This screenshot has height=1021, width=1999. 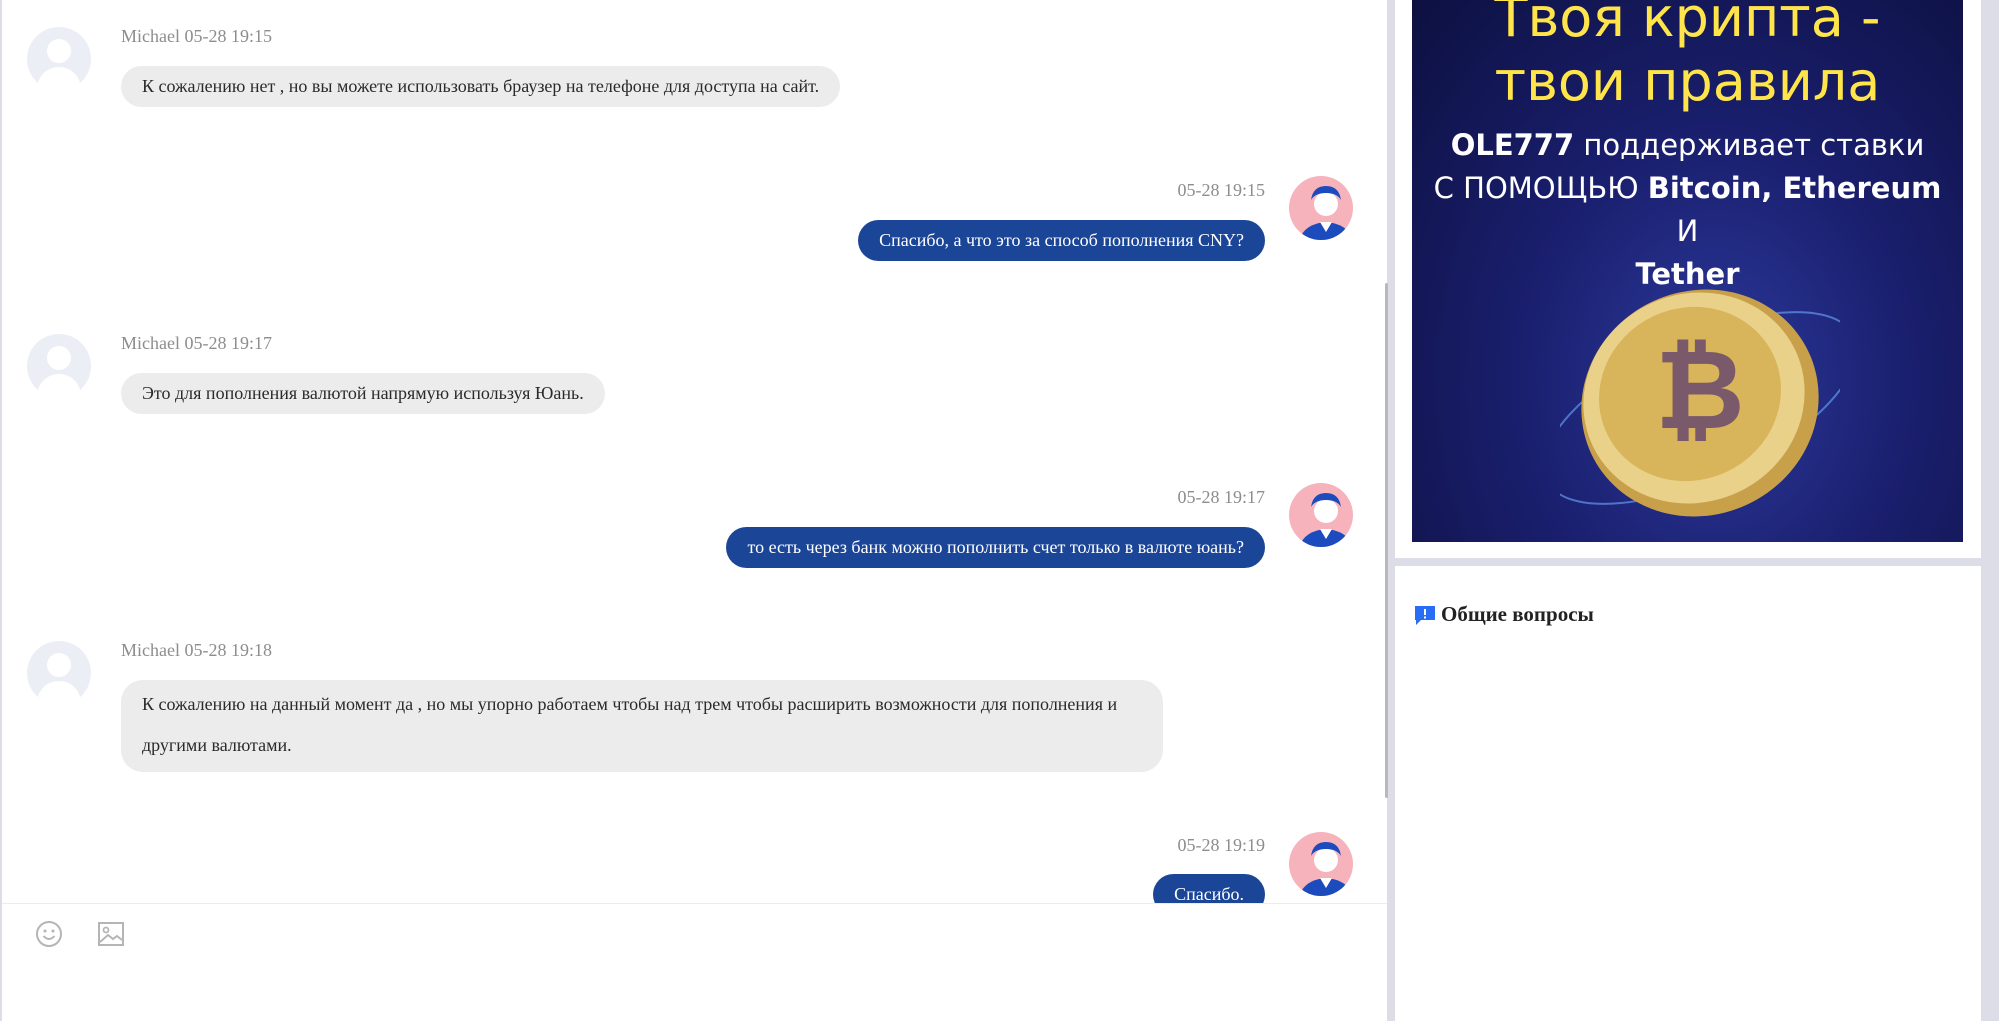 I want to click on faq-card: Общие вопросы, so click(x=1688, y=793).